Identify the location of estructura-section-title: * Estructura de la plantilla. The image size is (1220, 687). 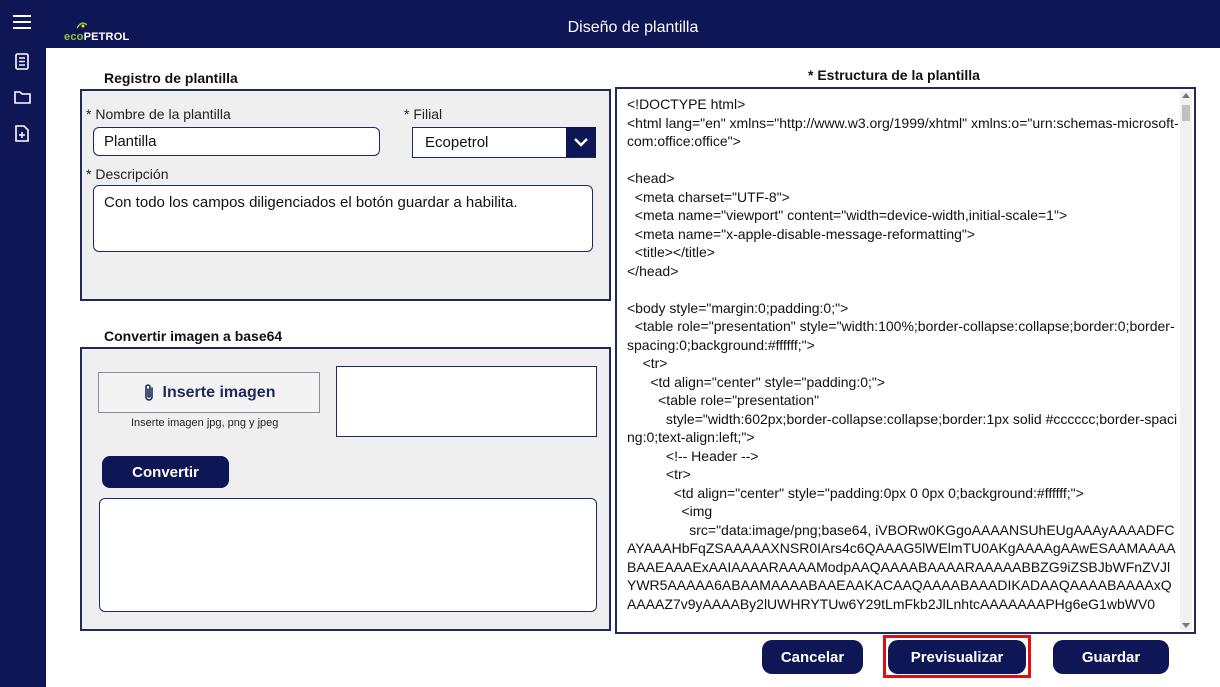
(894, 75).